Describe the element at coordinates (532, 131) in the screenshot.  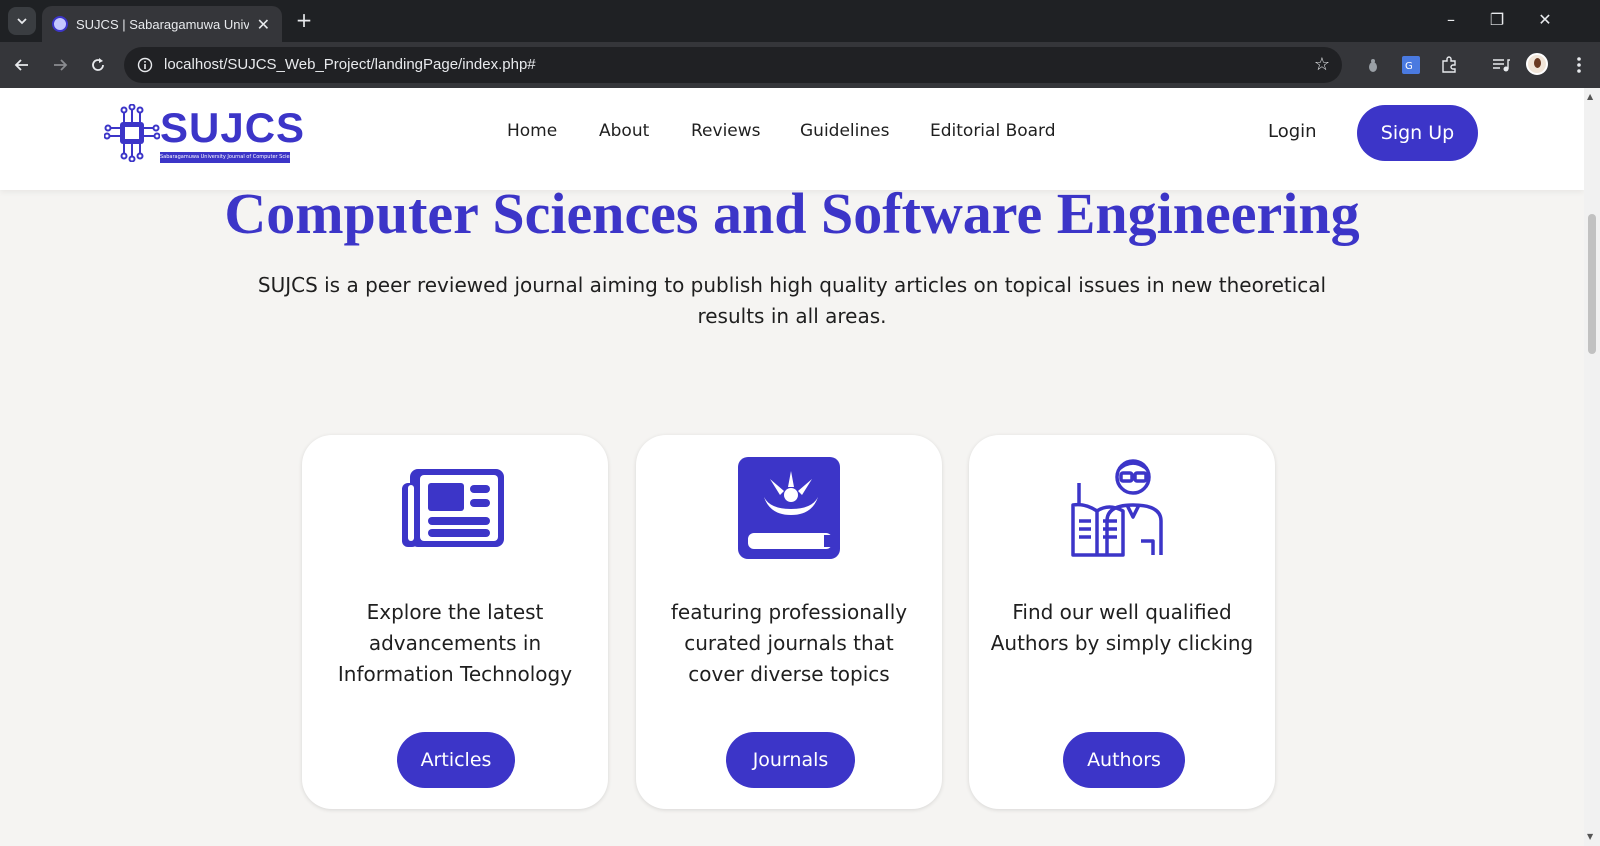
I see `nav-home: Home` at that location.